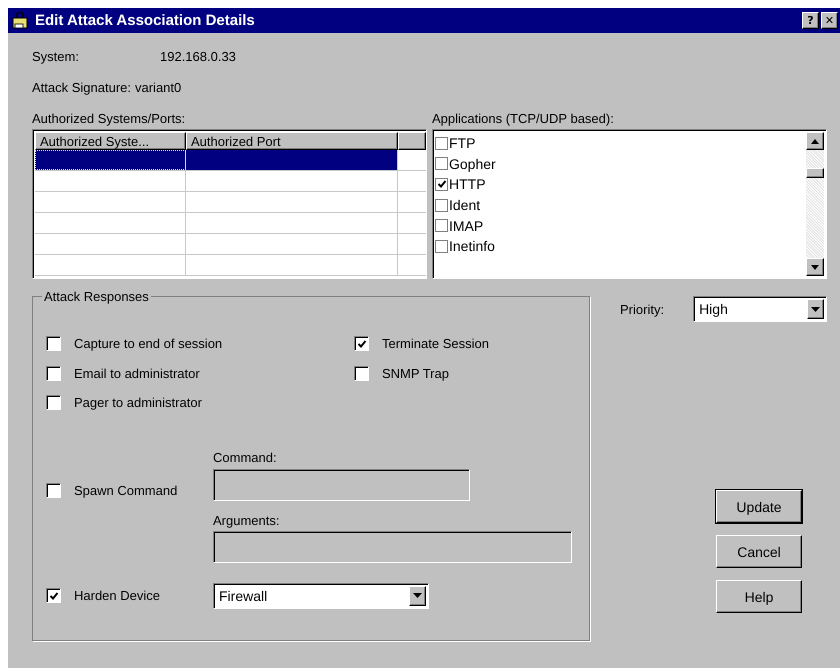  Describe the element at coordinates (245, 458) in the screenshot. I see `field-label: Command:` at that location.